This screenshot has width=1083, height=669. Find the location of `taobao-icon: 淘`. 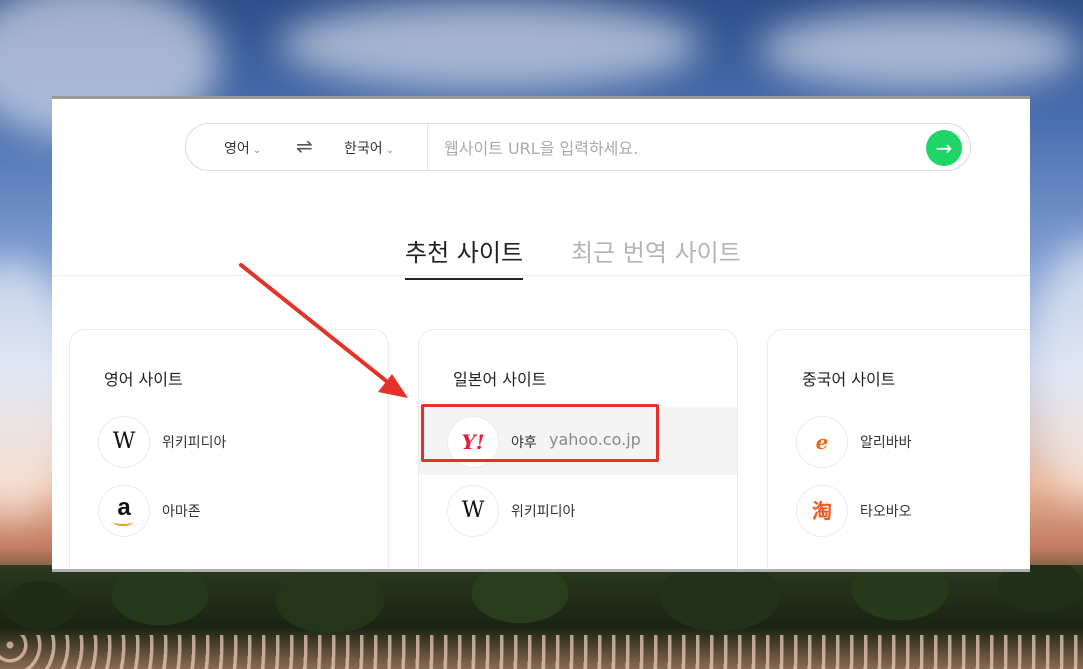

taobao-icon: 淘 is located at coordinates (822, 511).